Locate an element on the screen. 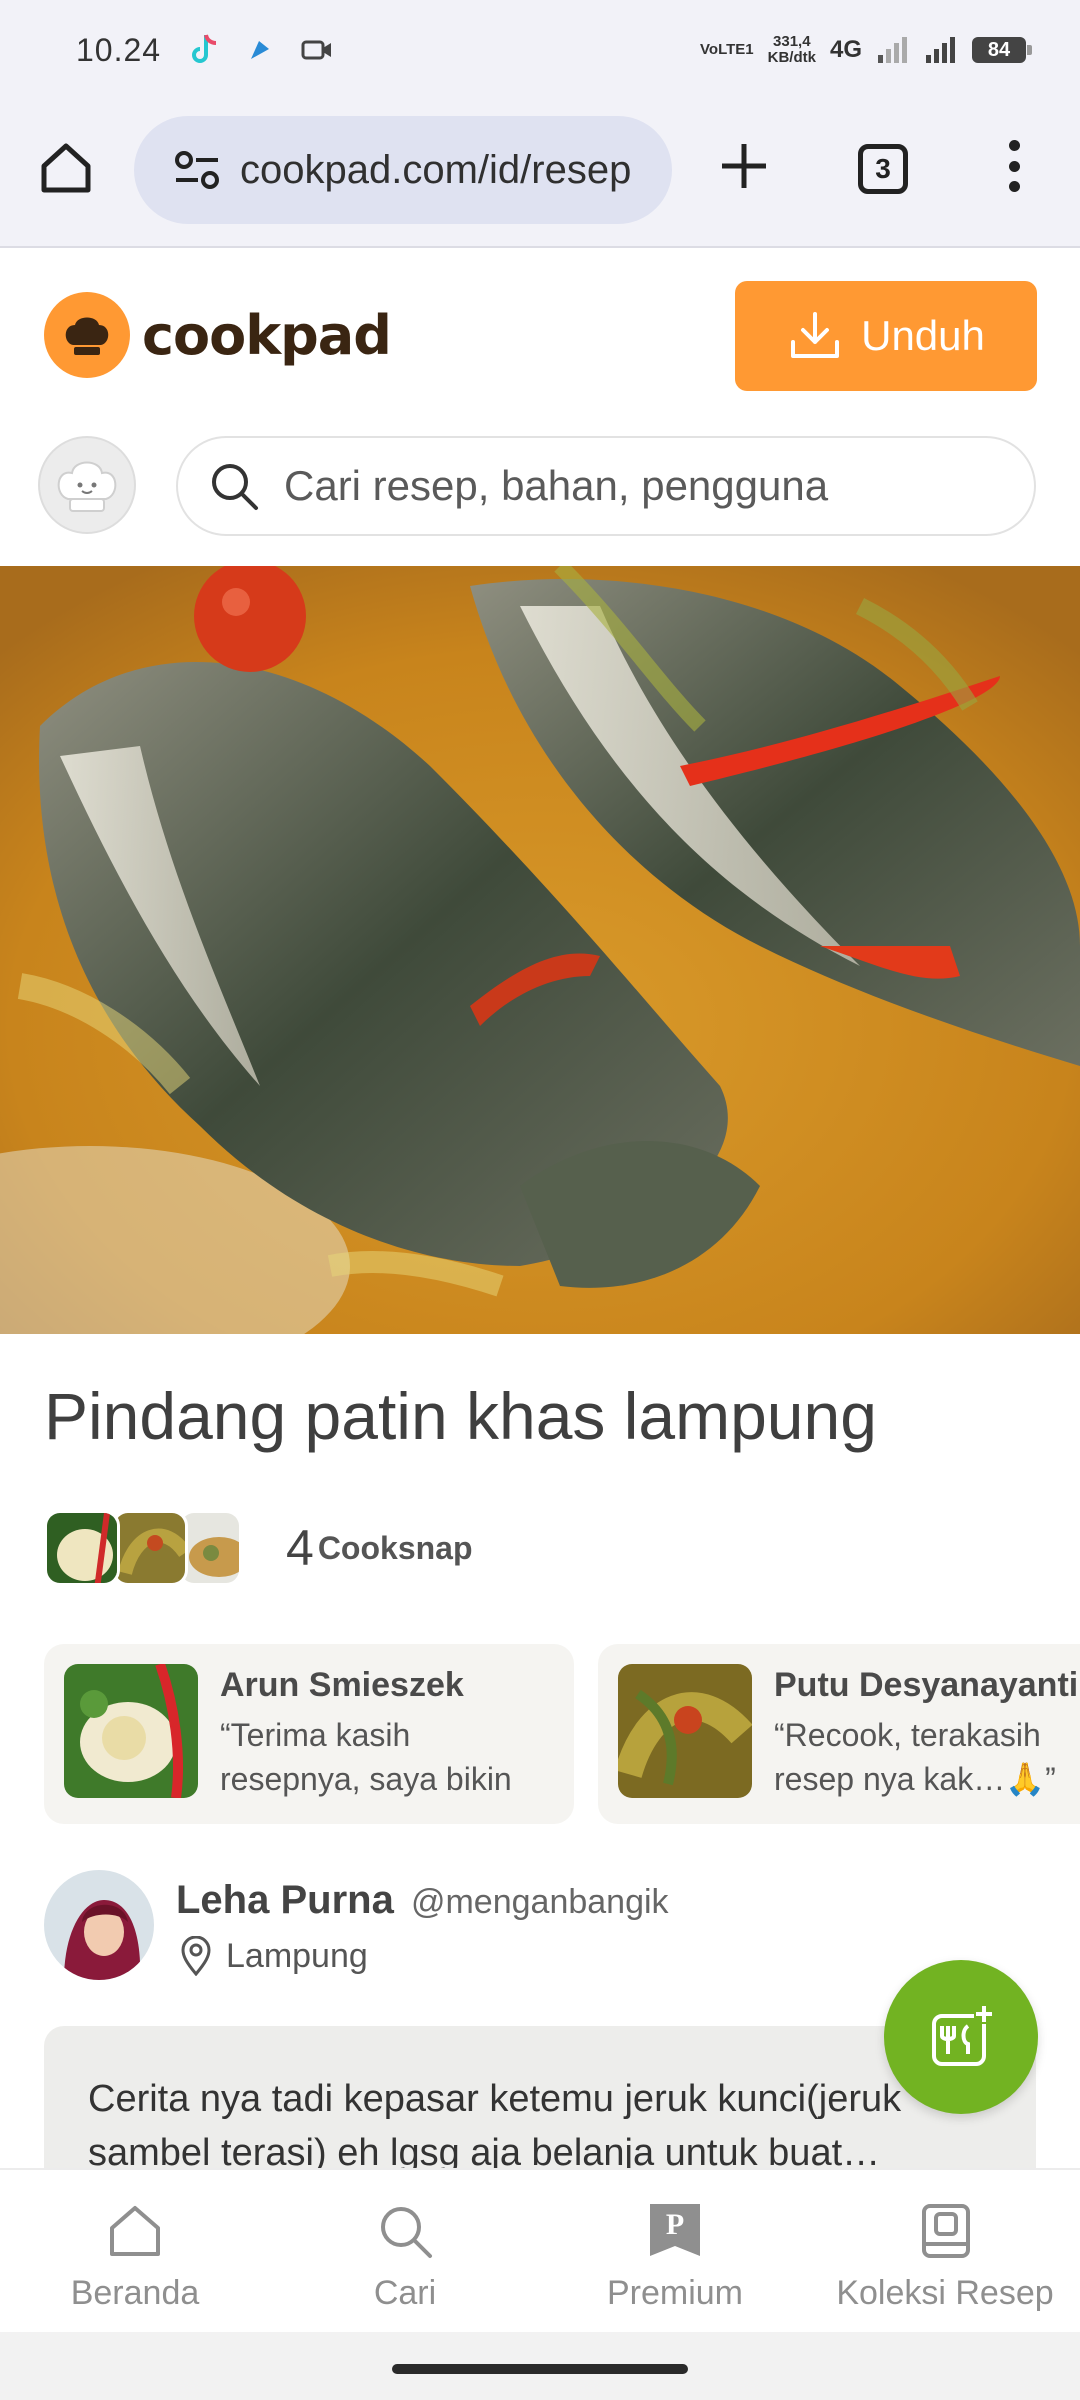  home-gesture-handle is located at coordinates (540, 2369).